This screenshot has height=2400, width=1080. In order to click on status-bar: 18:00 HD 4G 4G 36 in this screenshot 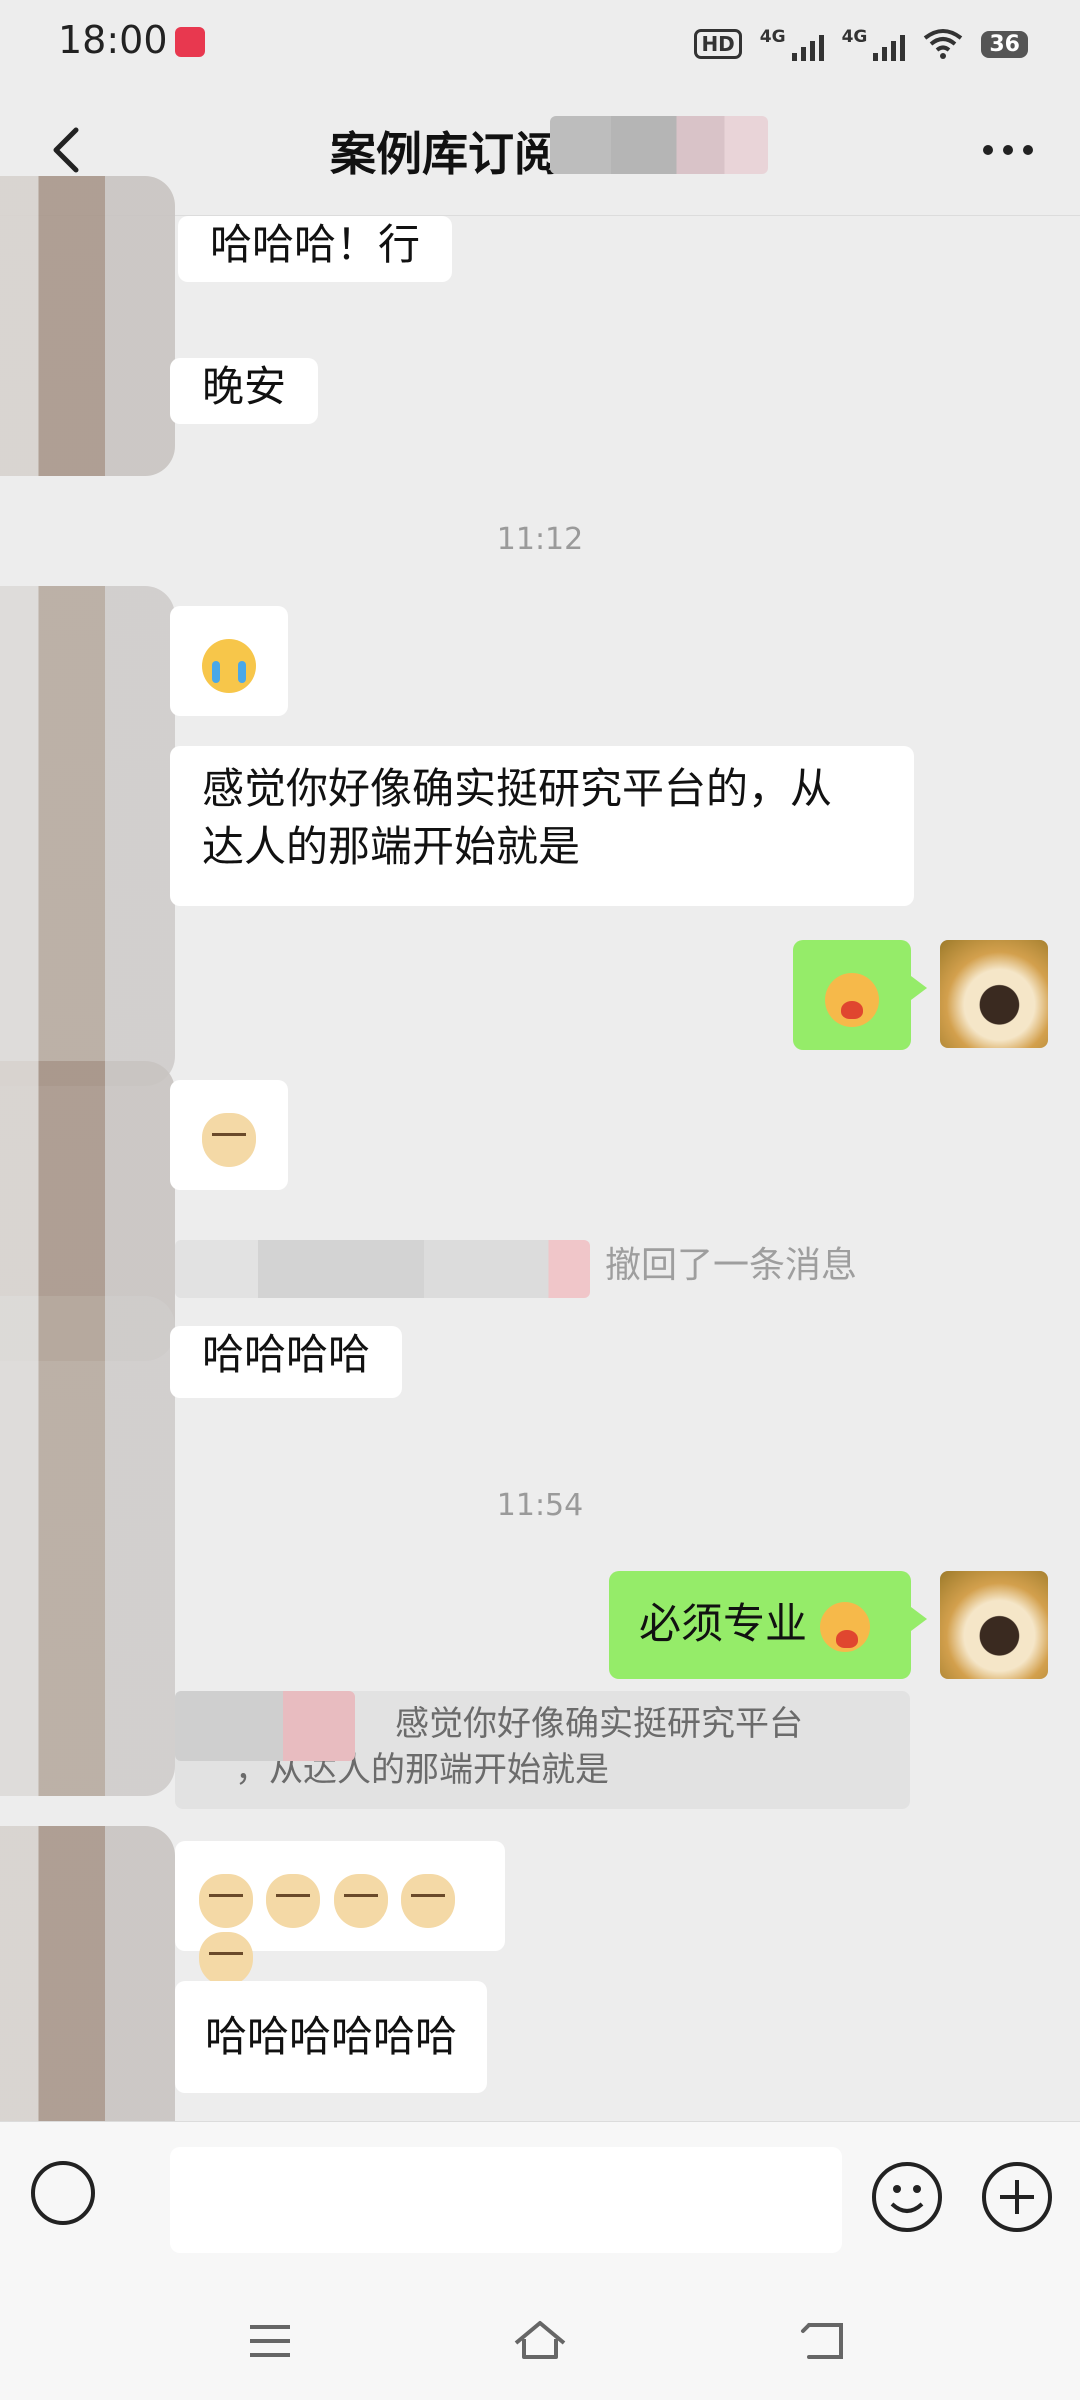, I will do `click(540, 45)`.